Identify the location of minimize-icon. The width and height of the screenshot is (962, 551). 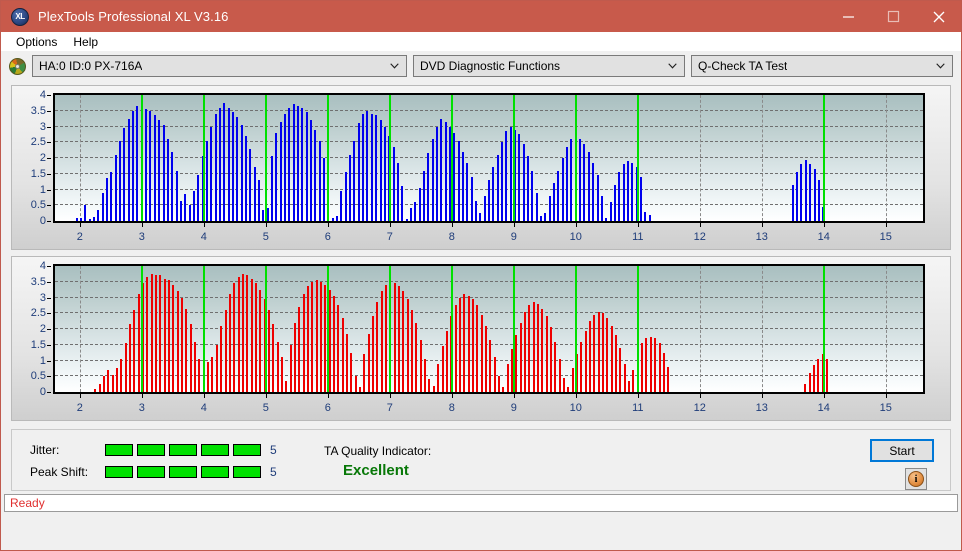
(848, 17).